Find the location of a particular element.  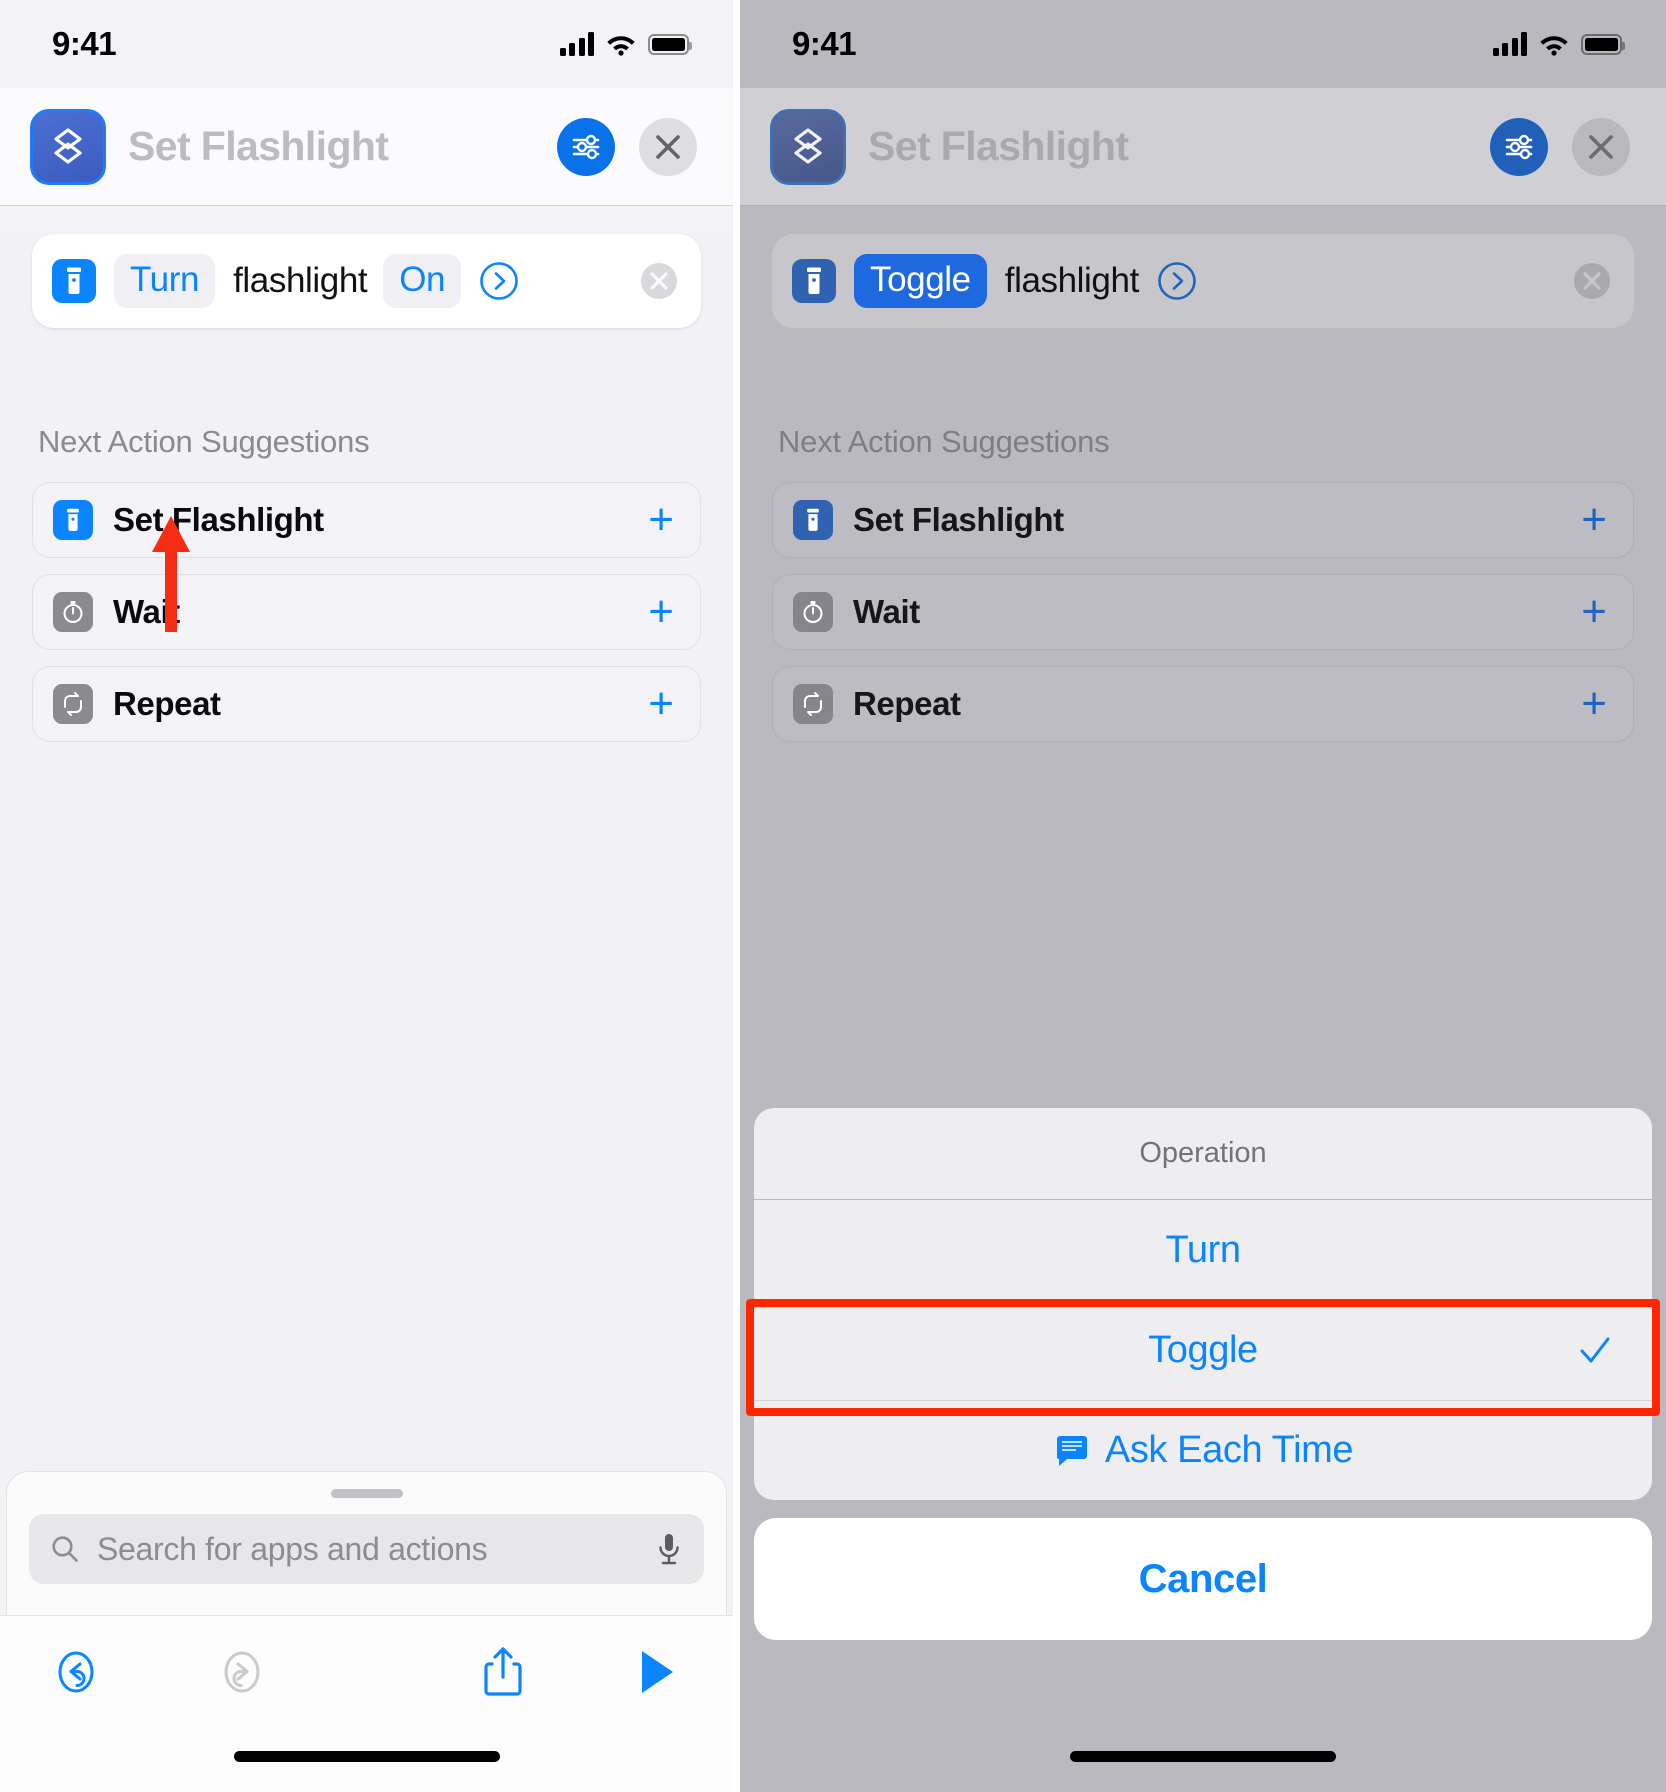

action-card-set-flashlight: Turn flashlight On is located at coordinates (366, 281).